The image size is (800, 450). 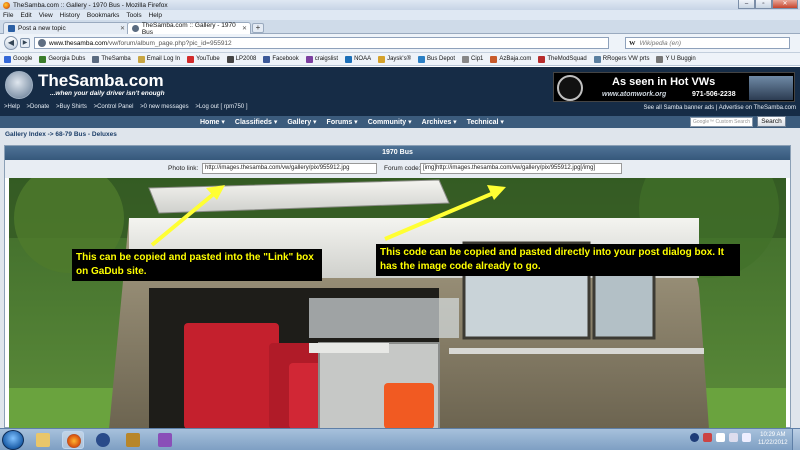 What do you see at coordinates (46, 15) in the screenshot?
I see `menu-view: View` at bounding box center [46, 15].